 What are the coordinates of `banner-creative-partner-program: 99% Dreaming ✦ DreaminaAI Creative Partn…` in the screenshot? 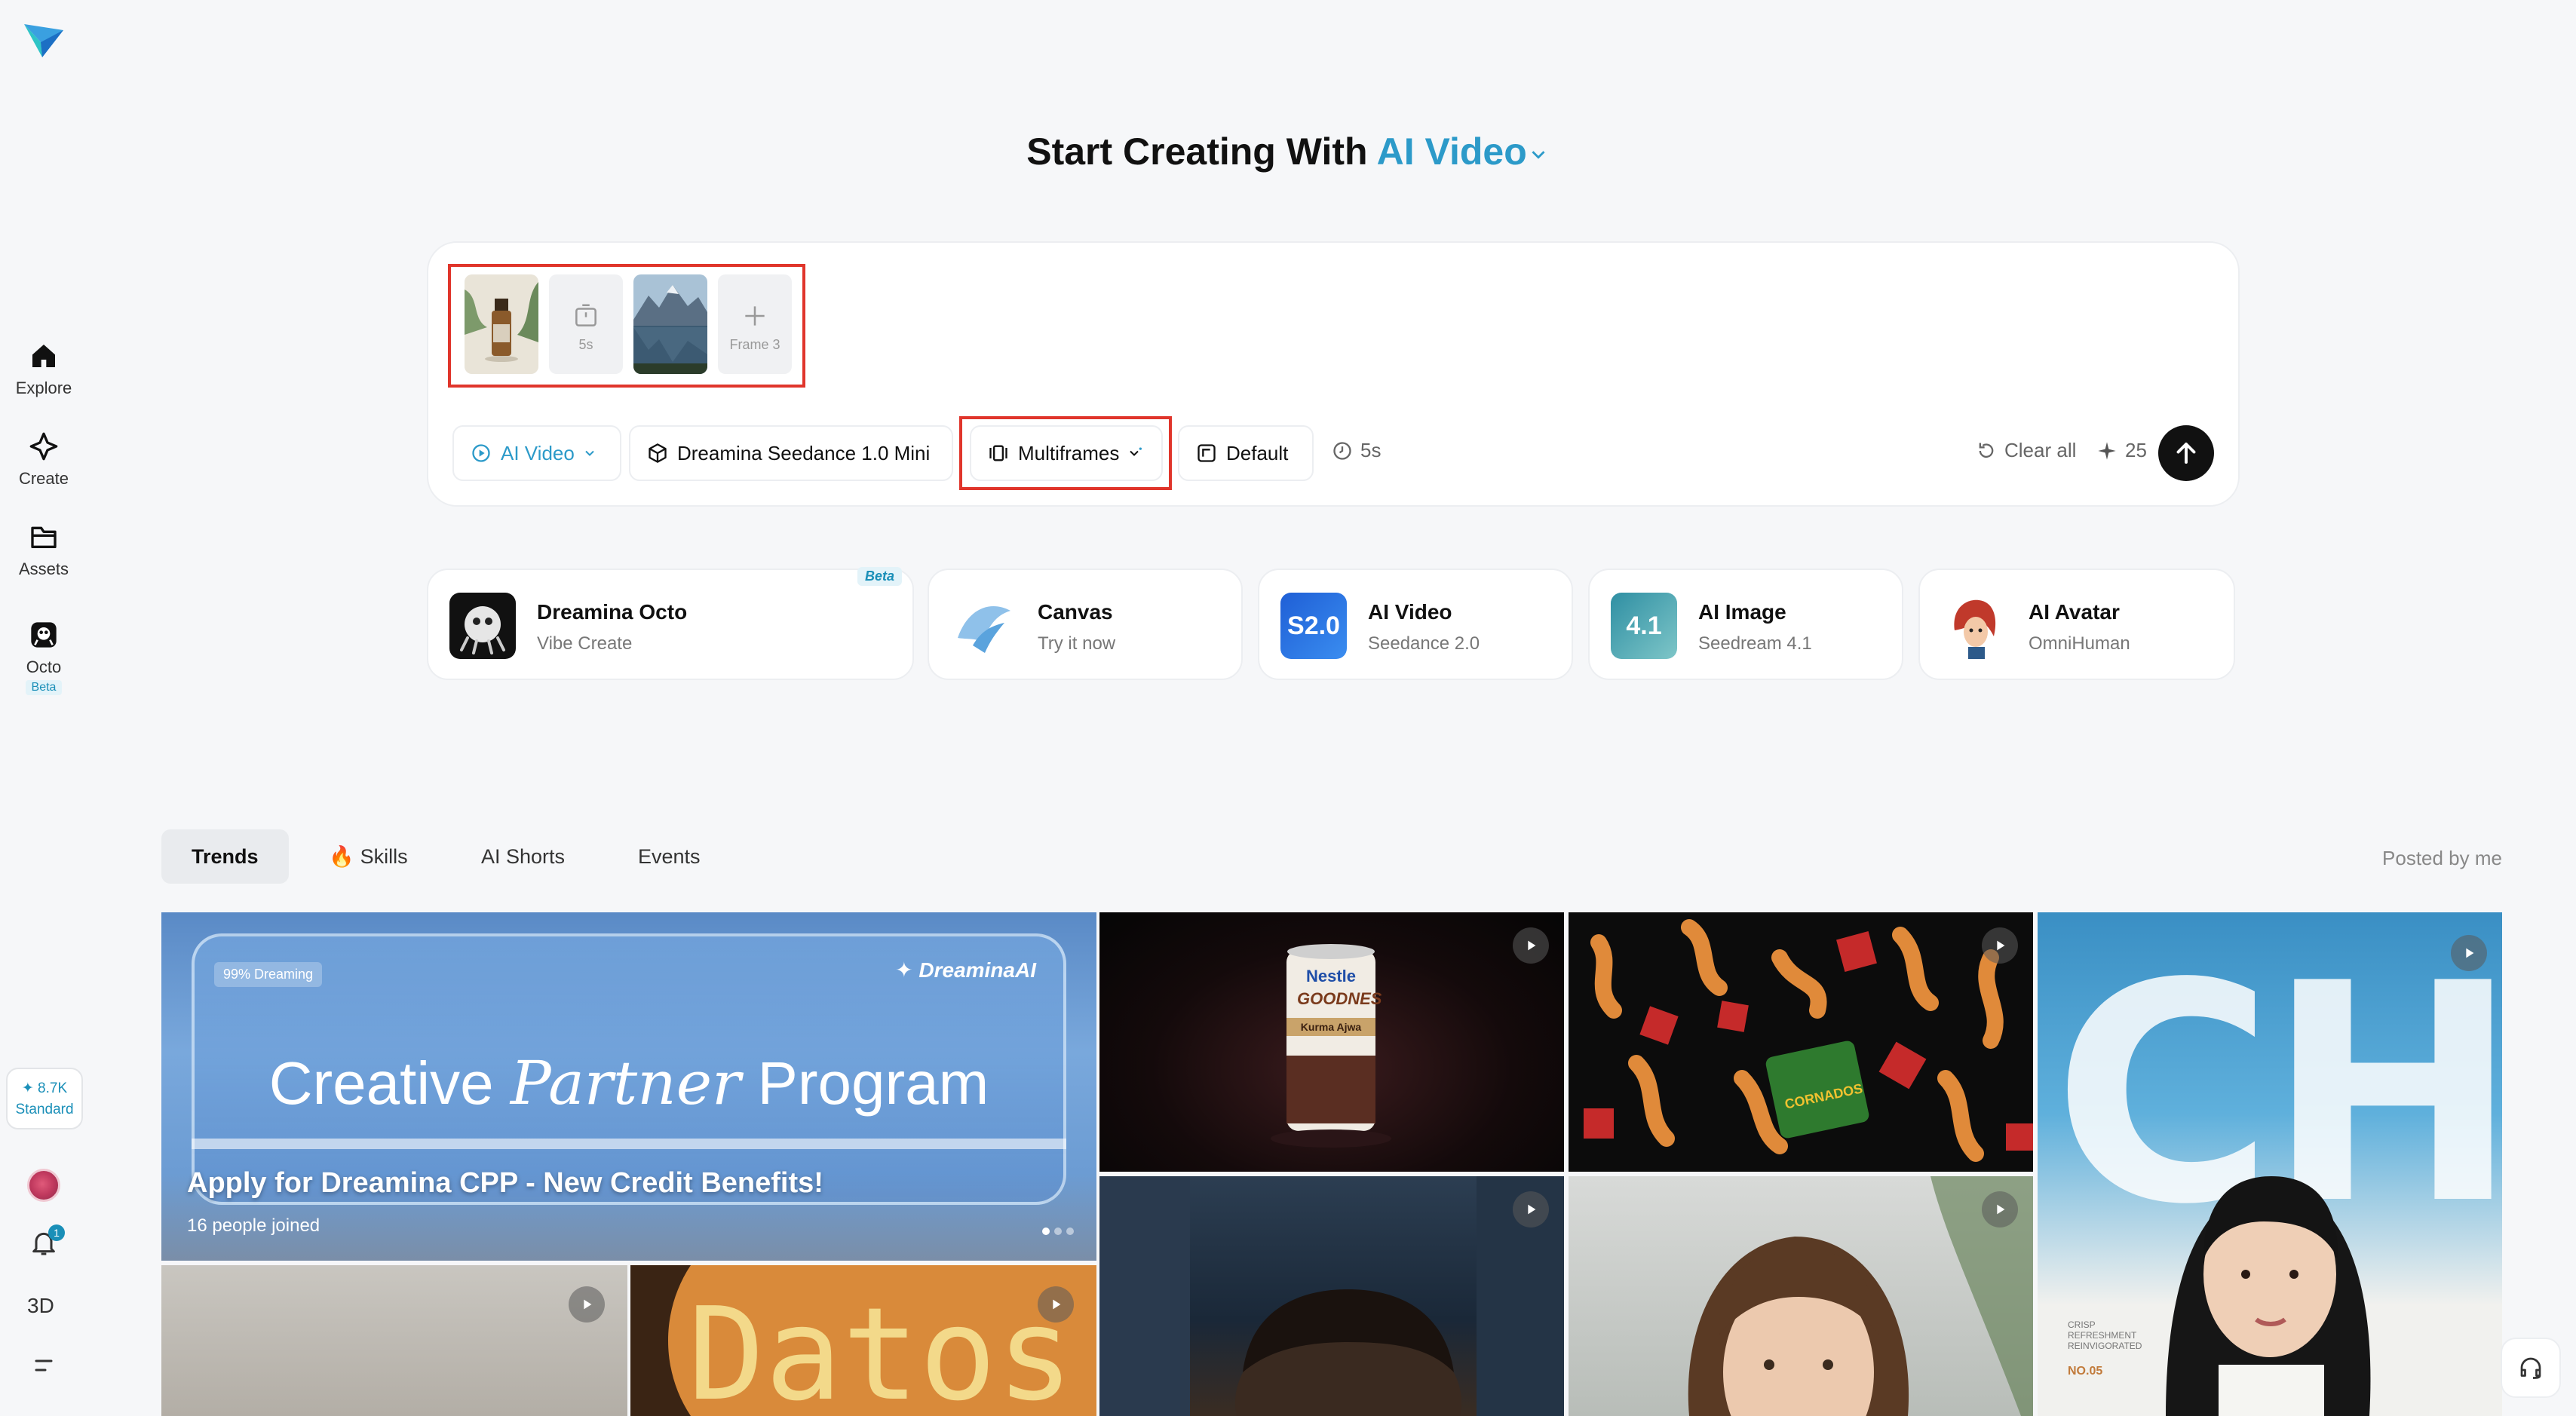 It's located at (628, 1086).